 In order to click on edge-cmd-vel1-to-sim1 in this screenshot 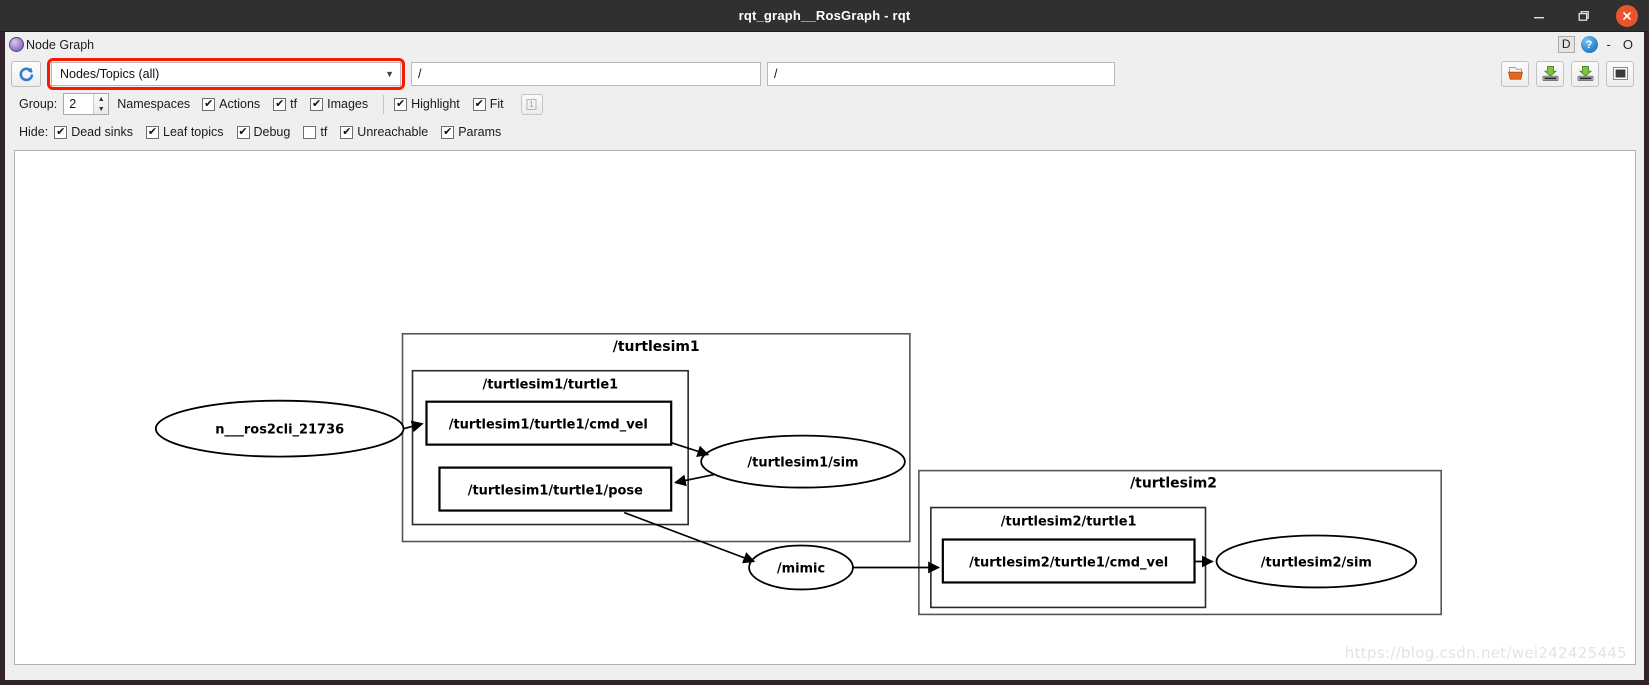, I will do `click(690, 449)`.